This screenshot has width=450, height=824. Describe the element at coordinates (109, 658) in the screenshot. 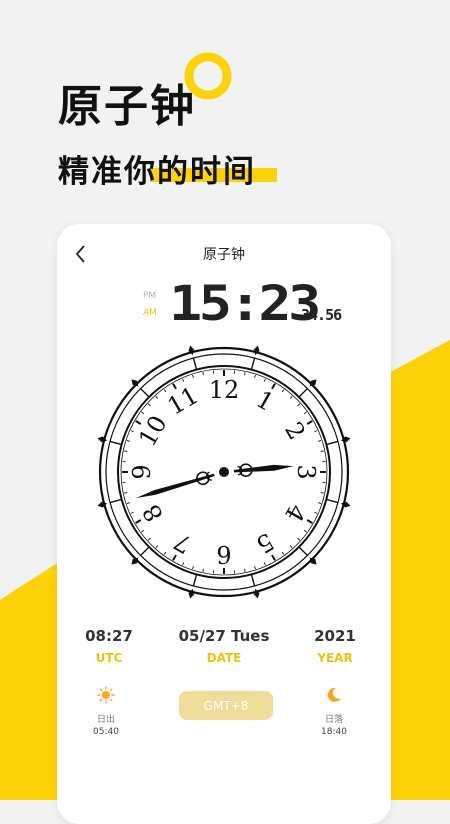

I see `utc-label: UTC` at that location.